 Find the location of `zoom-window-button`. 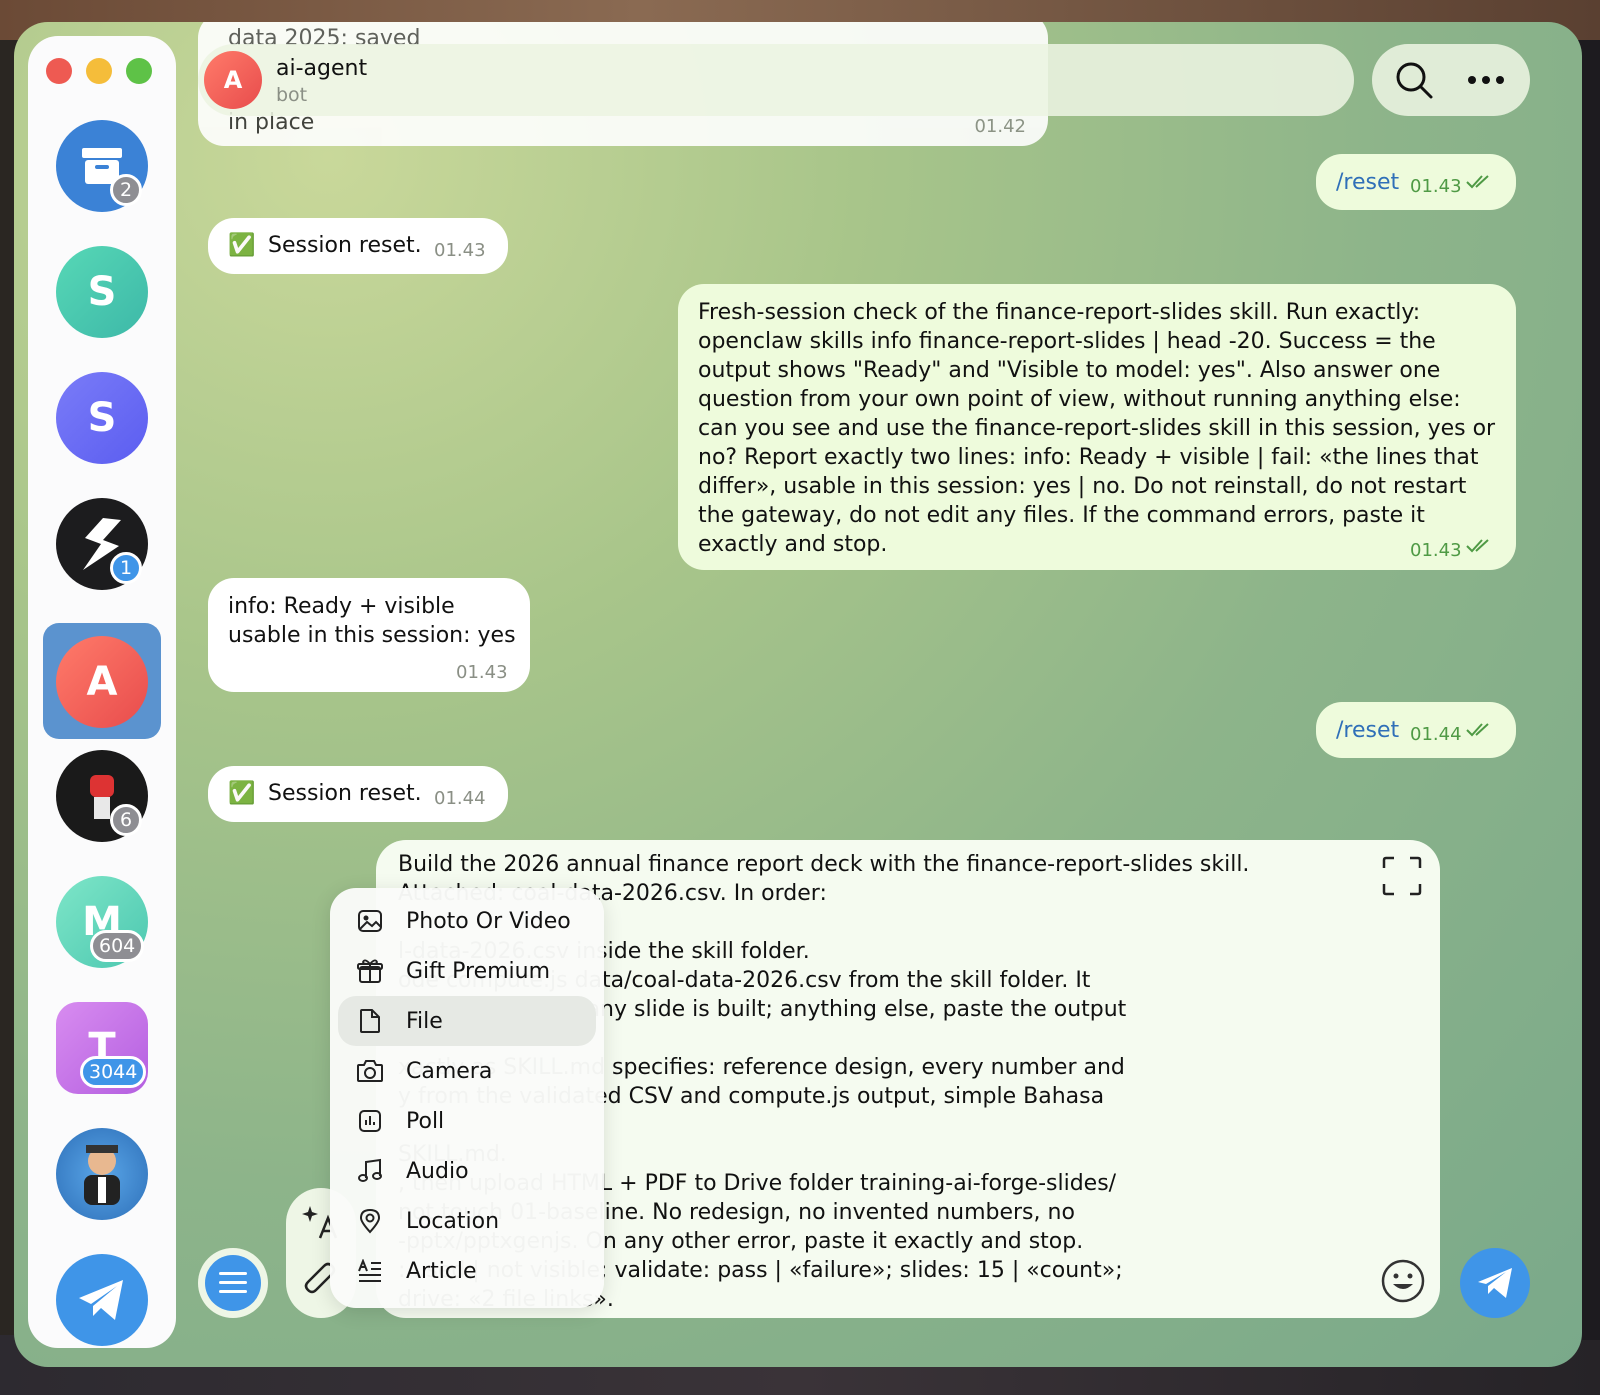

zoom-window-button is located at coordinates (139, 71).